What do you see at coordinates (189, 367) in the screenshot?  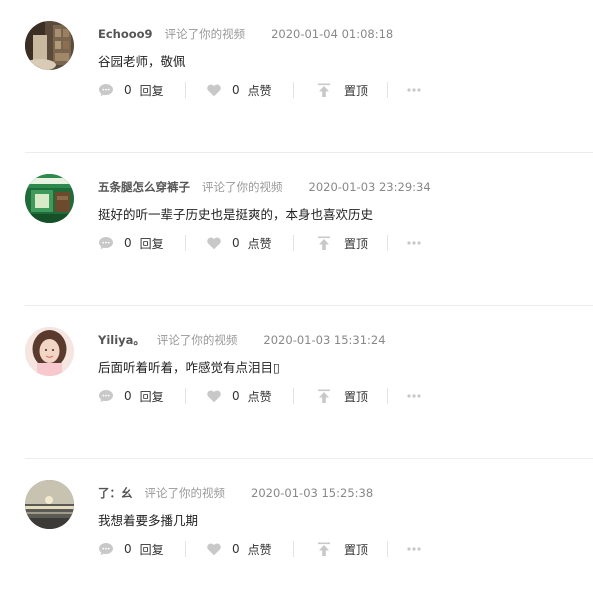 I see `comment-text: 后面听着听着，咋感觉有点泪目▯` at bounding box center [189, 367].